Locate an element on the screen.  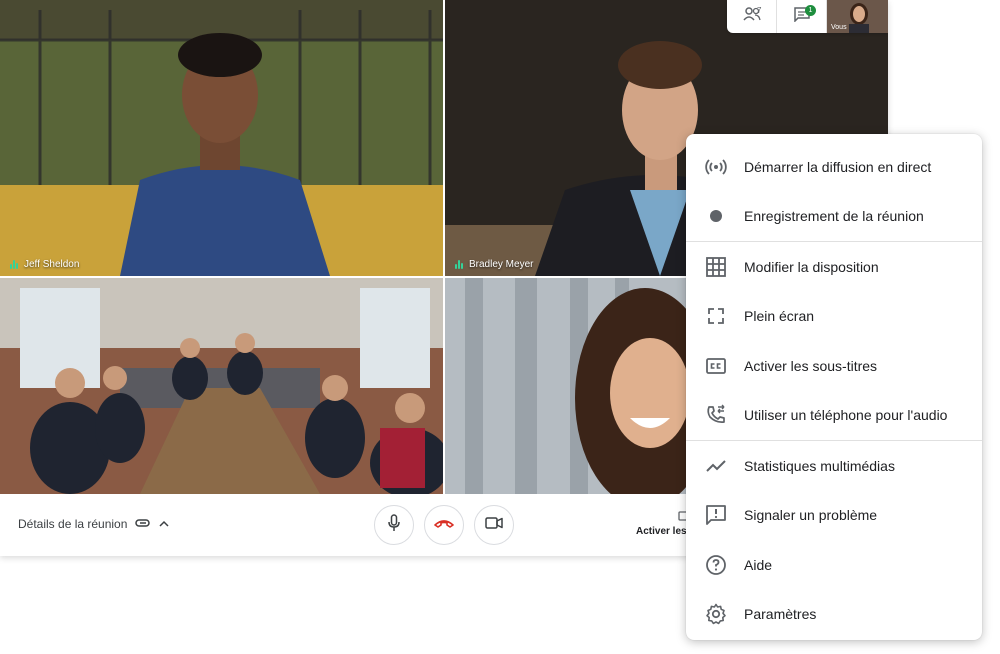
menu-item-change-layout: Modifier la disposition is located at coordinates (834, 267).